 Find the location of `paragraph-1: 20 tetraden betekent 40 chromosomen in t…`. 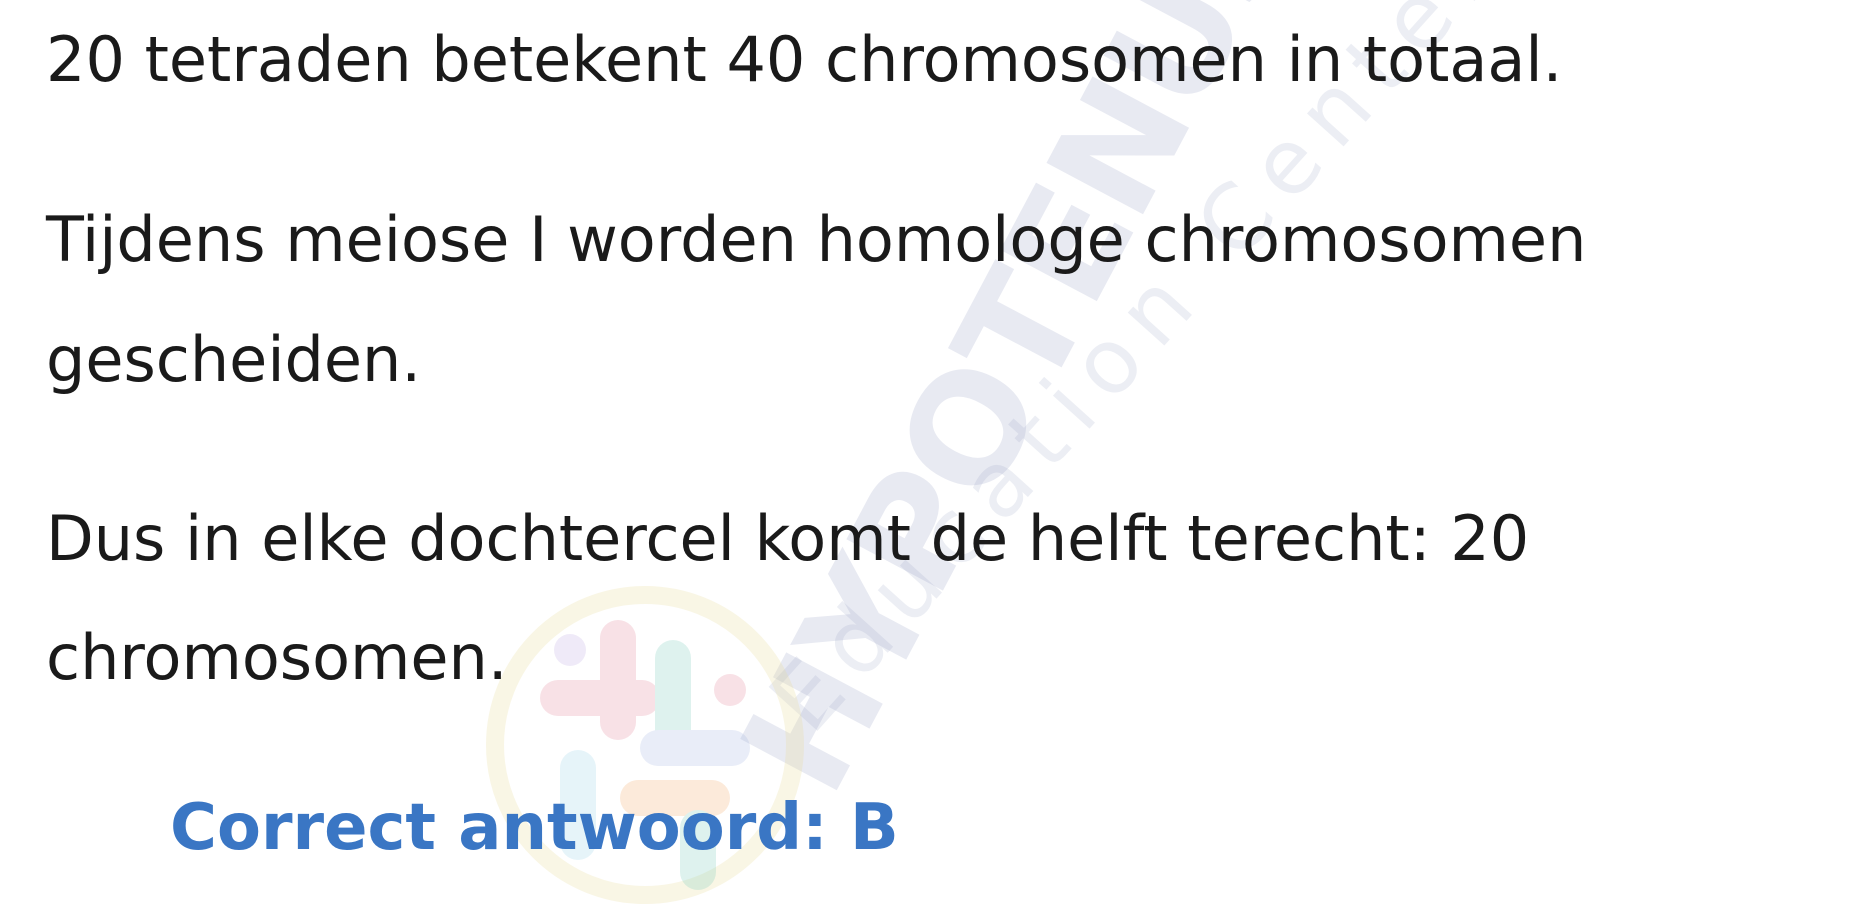

paragraph-1: 20 tetraden betekent 40 chromosomen in t… is located at coordinates (804, 59).